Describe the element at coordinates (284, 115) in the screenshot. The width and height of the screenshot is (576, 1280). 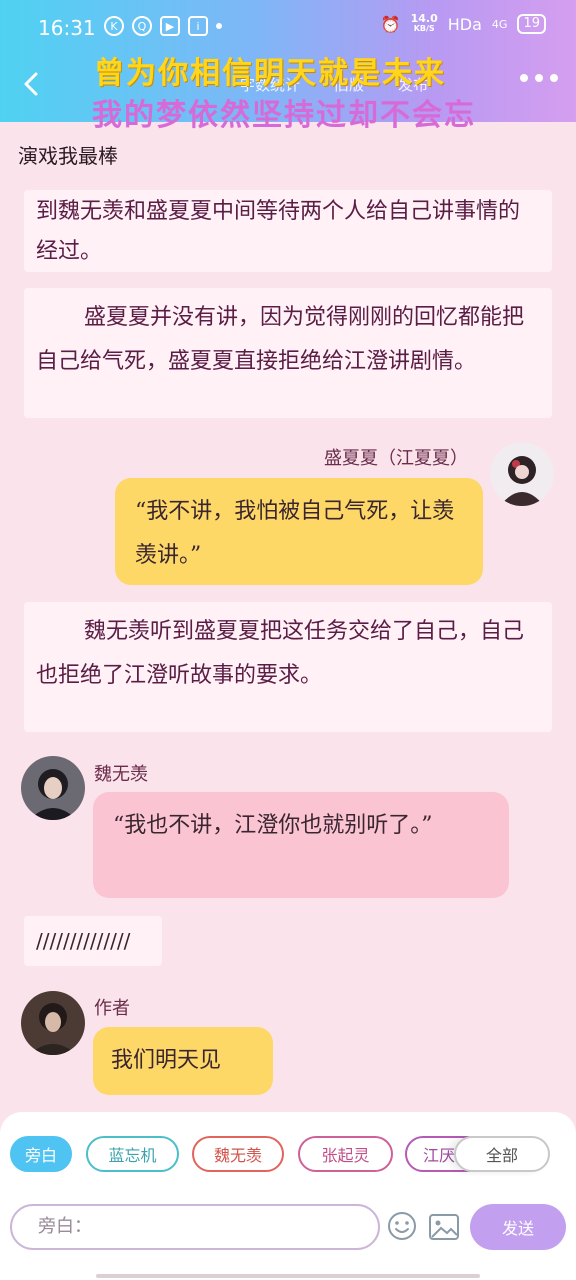
I see `lyric-overlay-line2: 我的梦依然坚持过却不会忘` at that location.